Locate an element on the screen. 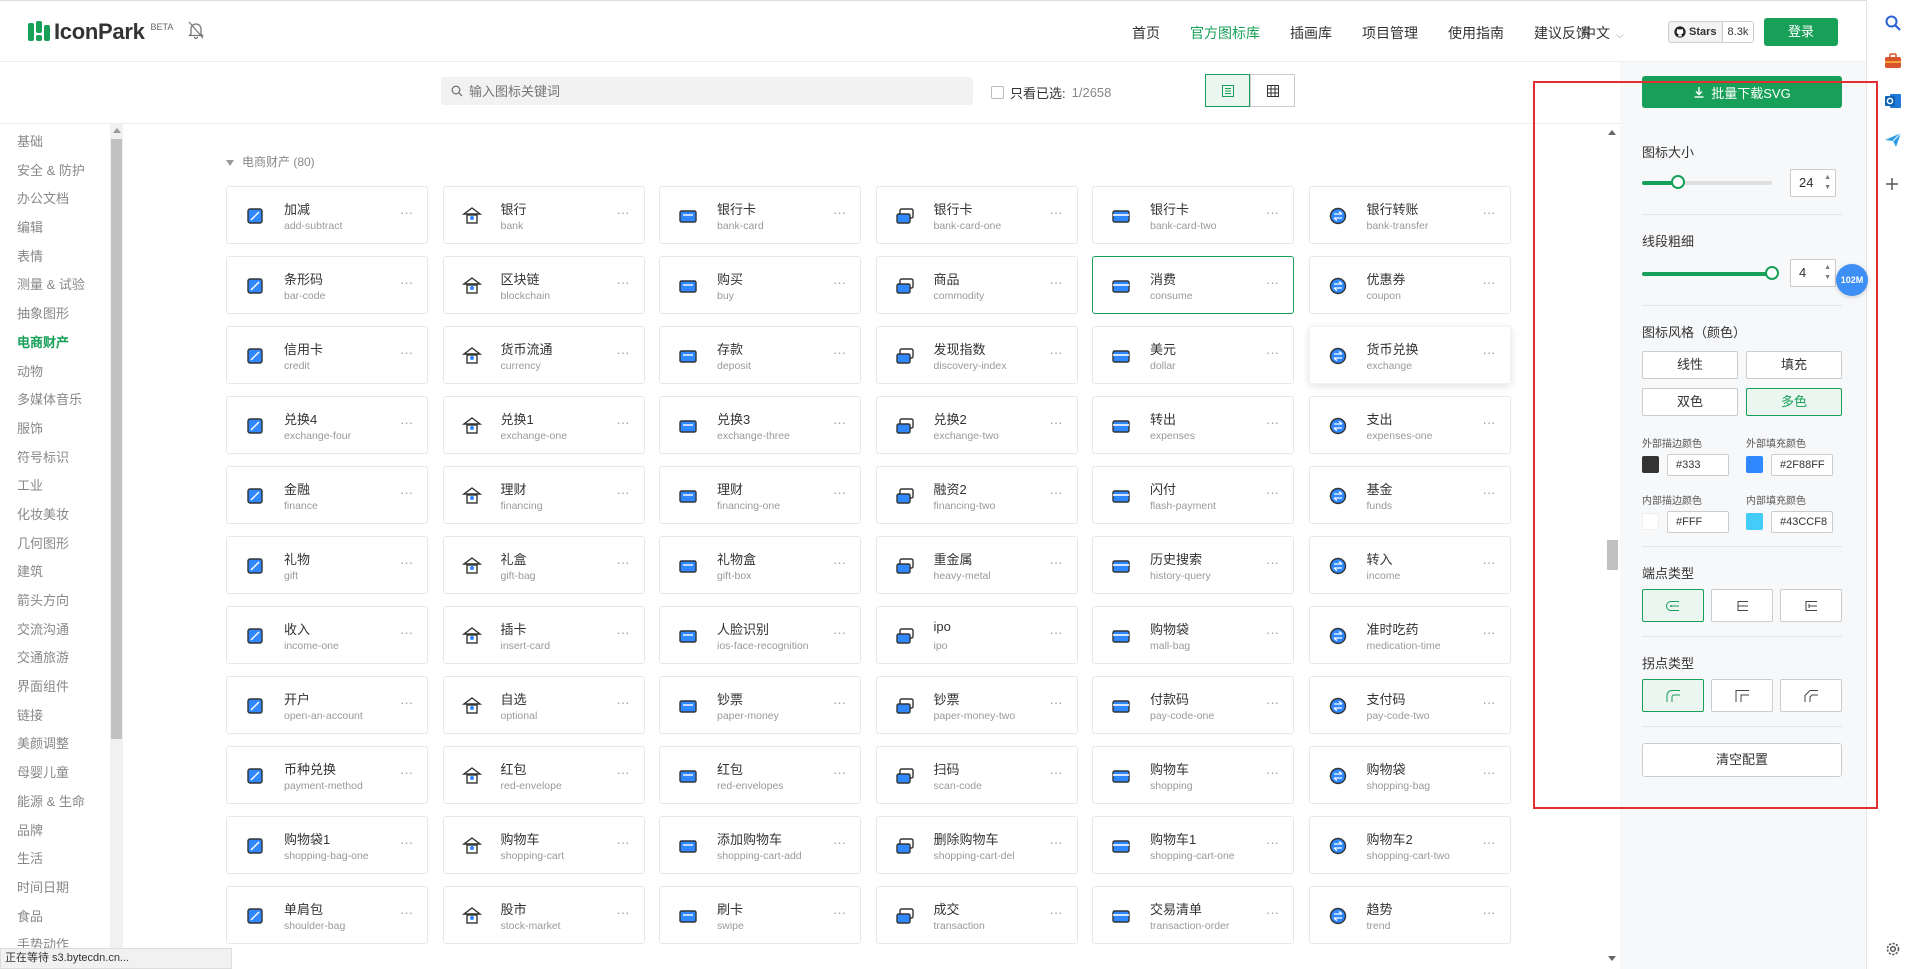  style-outline-button: 线性 is located at coordinates (1690, 365).